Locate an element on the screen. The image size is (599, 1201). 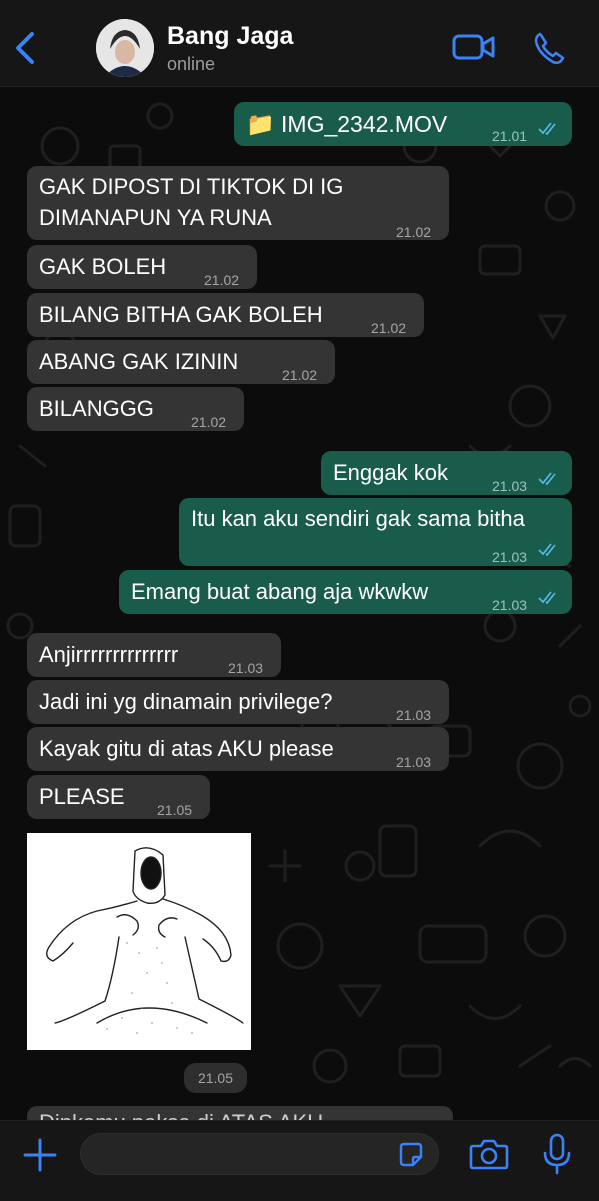
message-bubble-incoming: Jadi ini yg dinamain privilege? 21.03 is located at coordinates (238, 702).